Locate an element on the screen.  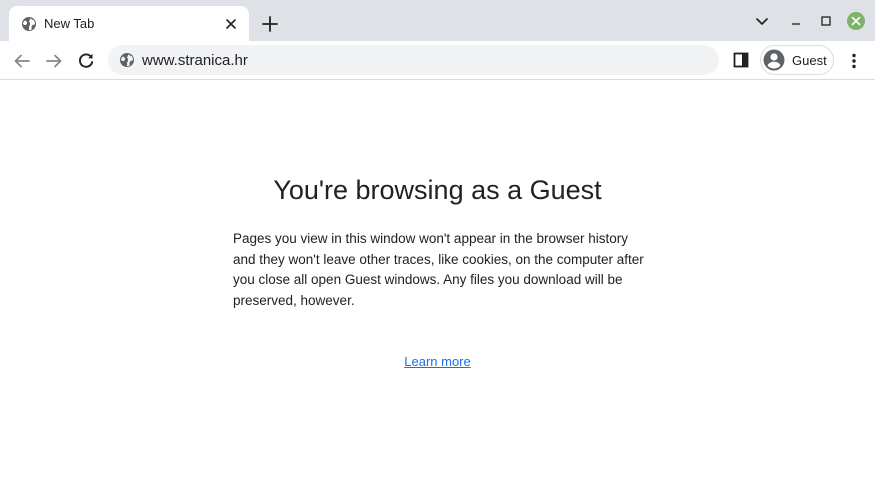
side-panel-icon is located at coordinates (741, 60).